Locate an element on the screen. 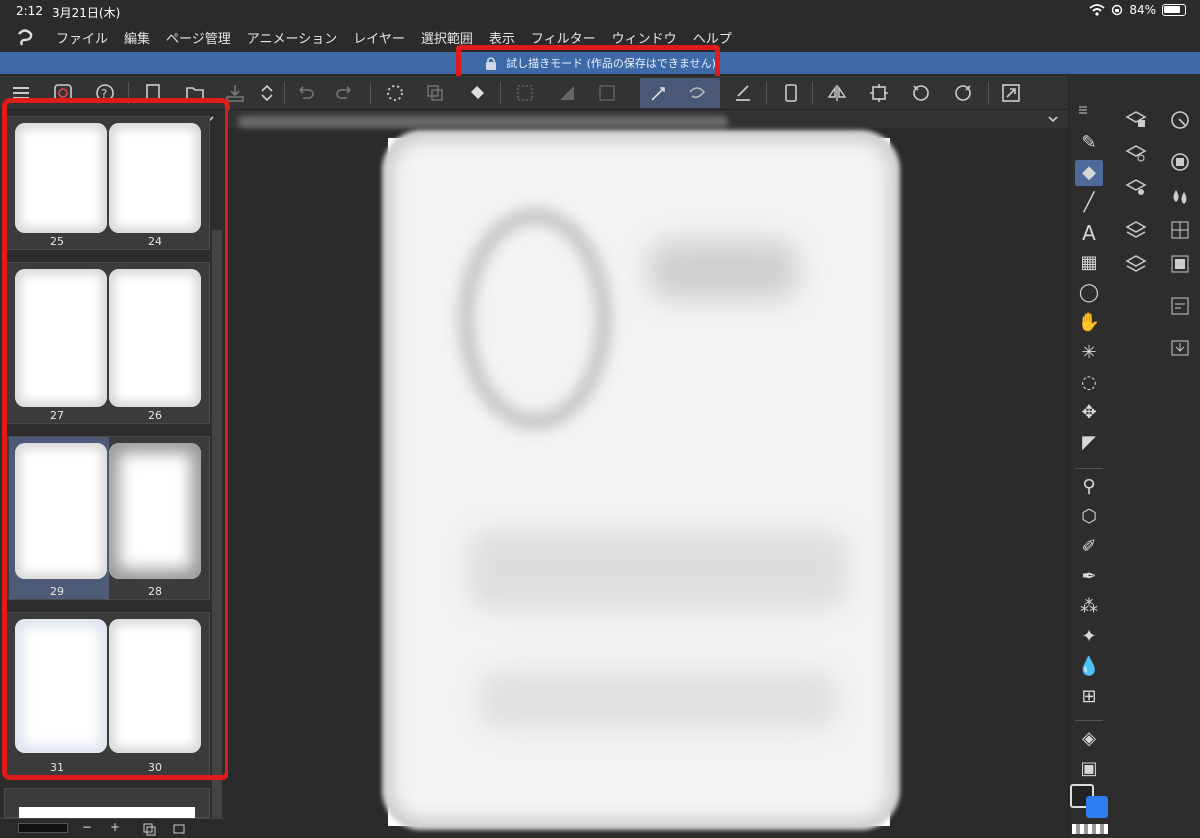 The width and height of the screenshot is (1200, 838). layer-settings-icon is located at coordinates (1136, 154).